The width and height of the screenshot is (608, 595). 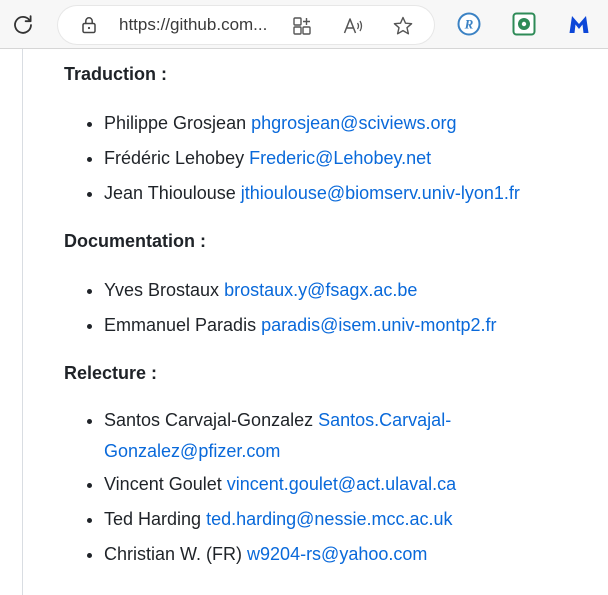 What do you see at coordinates (173, 554) in the screenshot?
I see `contributor-name: Christian W. (FR)` at bounding box center [173, 554].